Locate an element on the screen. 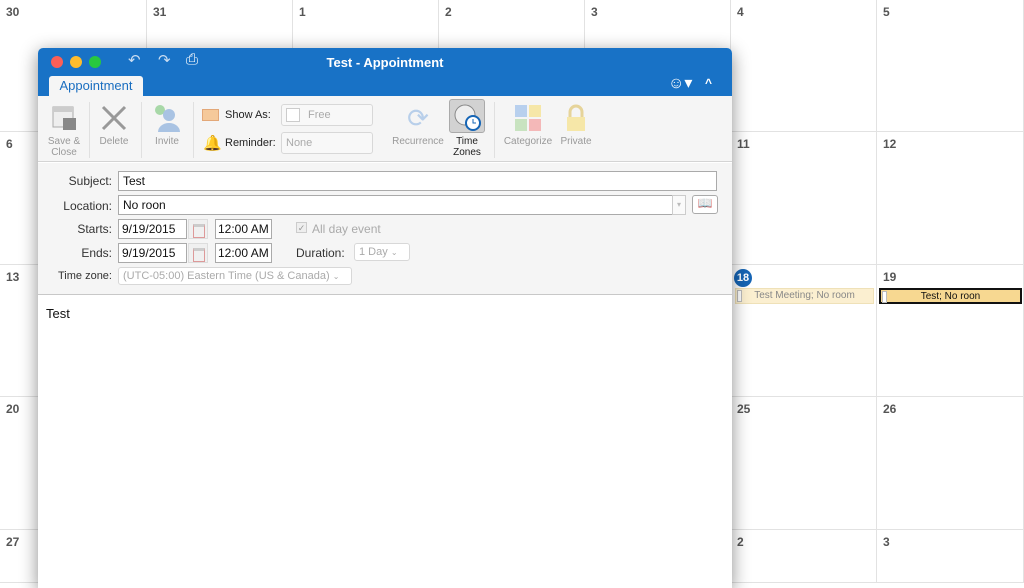 The image size is (1024, 588). invite-person-icon is located at coordinates (167, 118).